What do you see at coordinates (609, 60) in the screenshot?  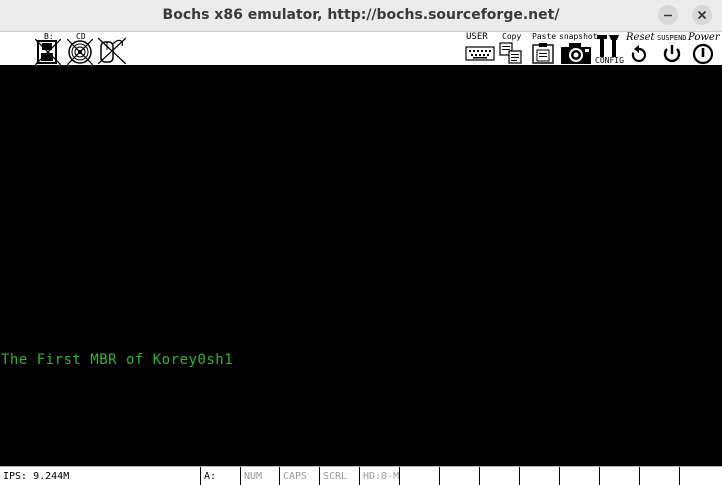 I see `config-label: CONFIG` at bounding box center [609, 60].